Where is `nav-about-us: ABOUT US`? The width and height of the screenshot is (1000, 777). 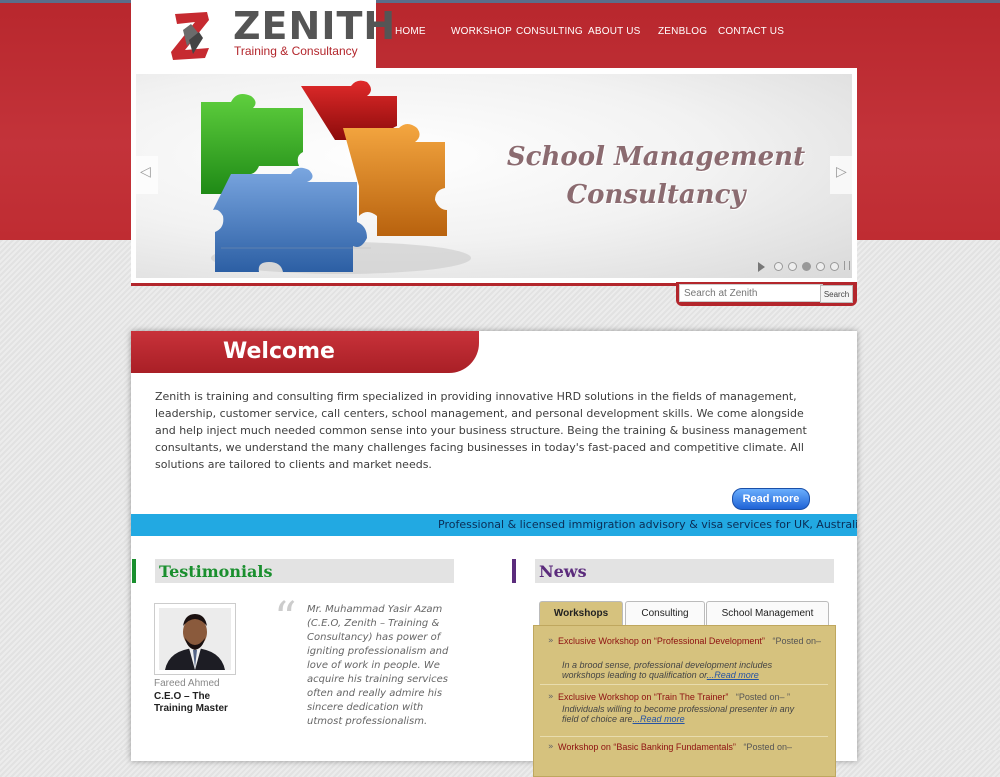 nav-about-us: ABOUT US is located at coordinates (614, 31).